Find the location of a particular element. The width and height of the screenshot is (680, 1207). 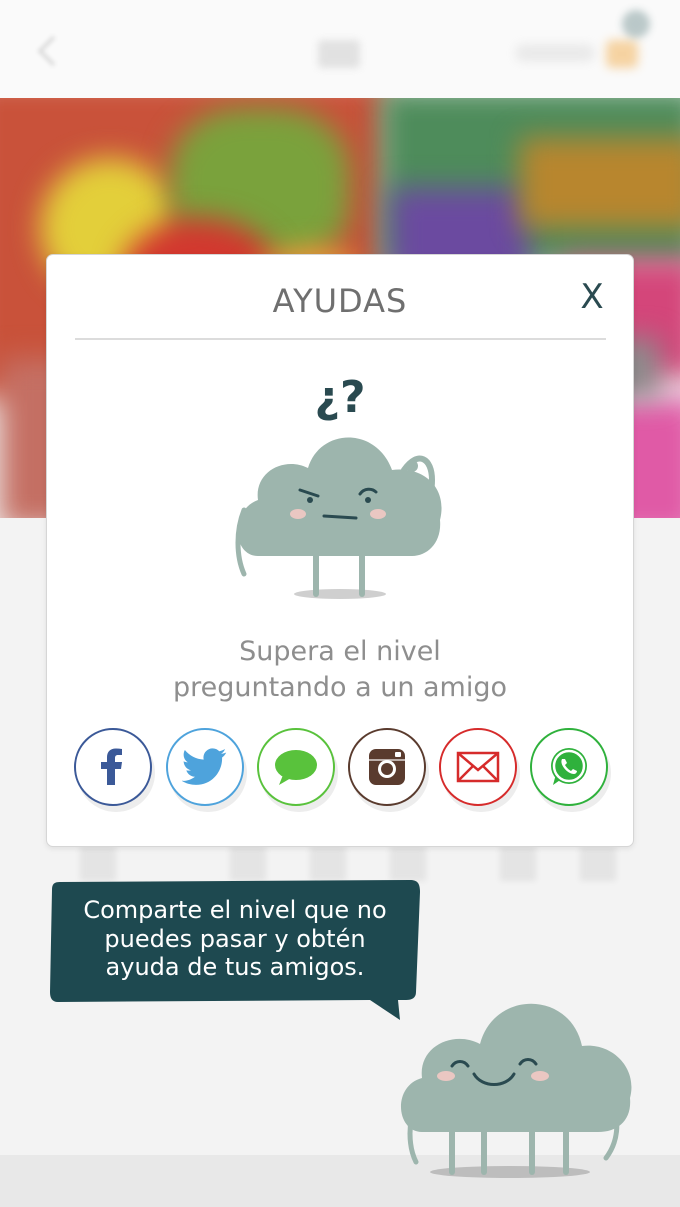

twitter-share-button is located at coordinates (205, 767).